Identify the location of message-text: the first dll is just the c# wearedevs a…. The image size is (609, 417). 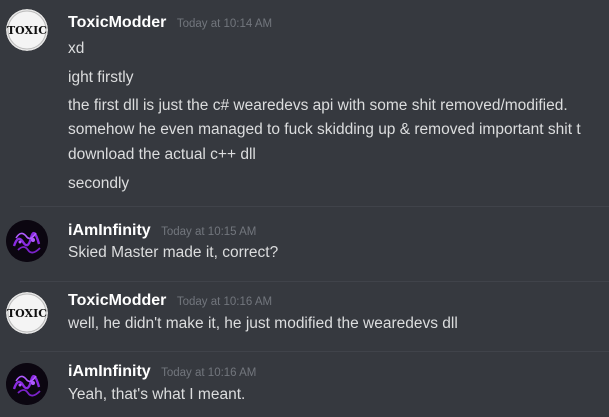
(318, 105).